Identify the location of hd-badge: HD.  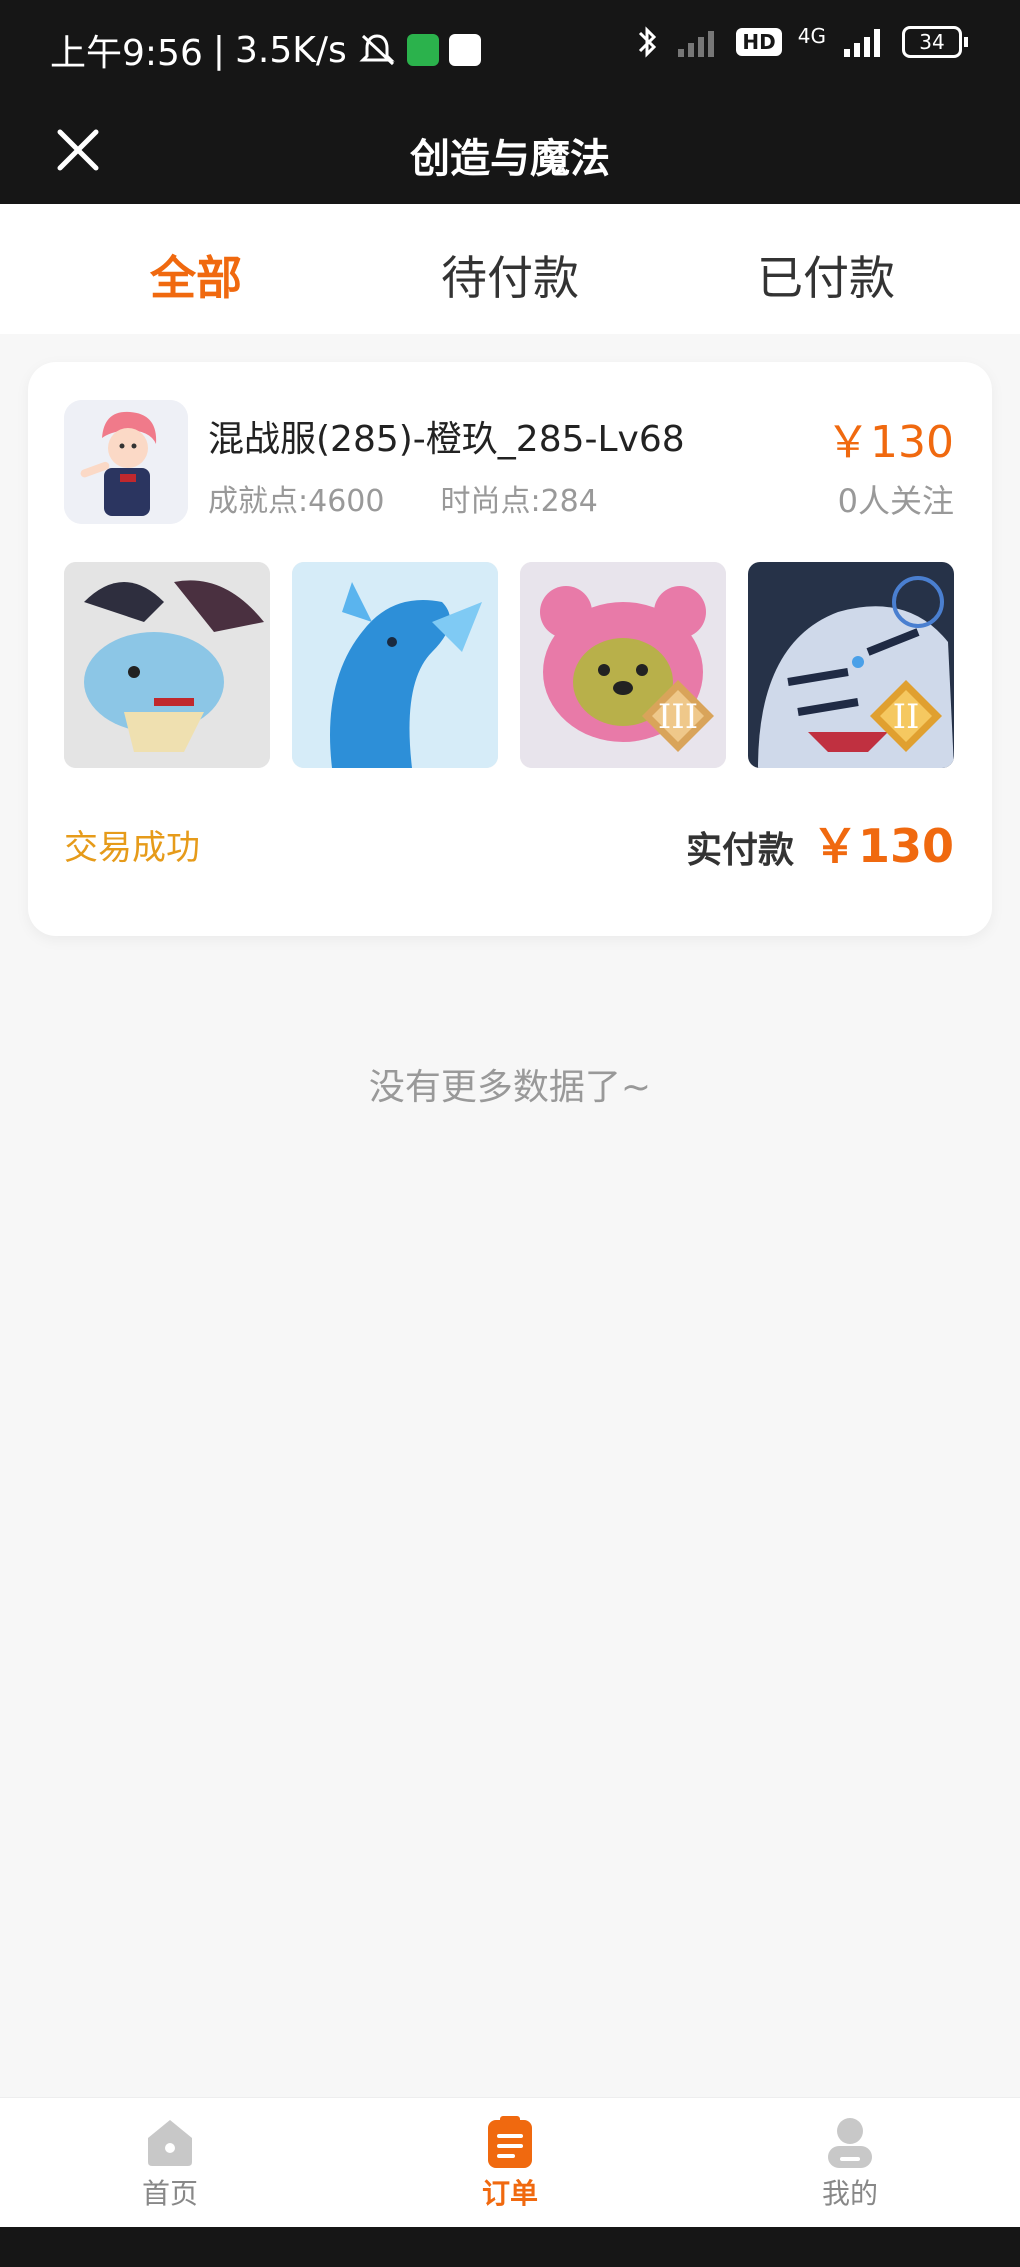
(759, 42).